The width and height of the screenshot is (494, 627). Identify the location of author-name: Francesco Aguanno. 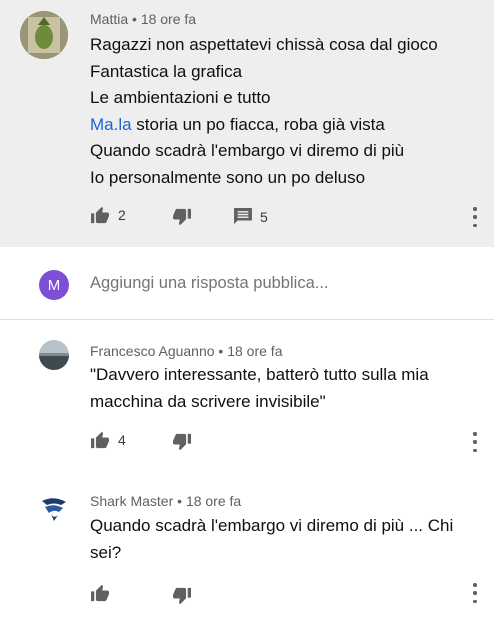
(152, 351).